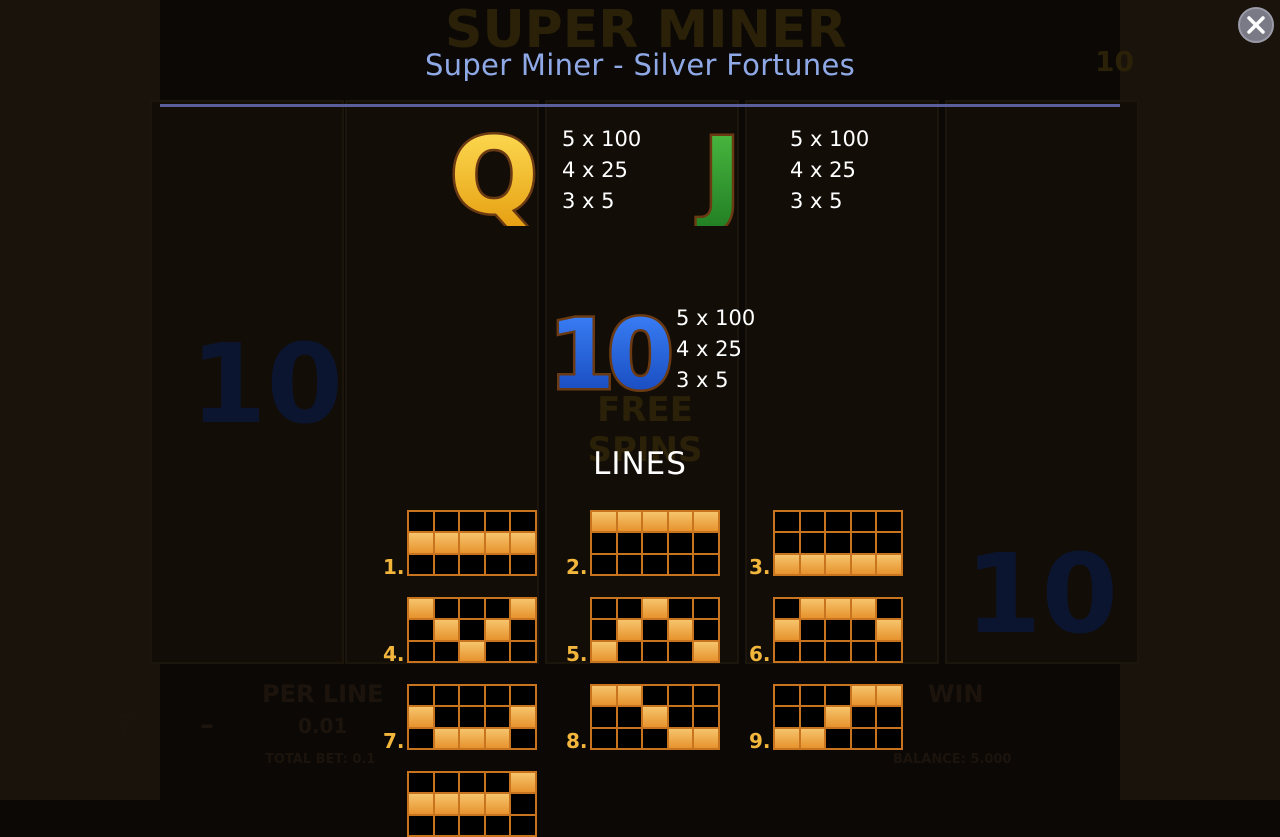 This screenshot has width=1280, height=837. What do you see at coordinates (829, 170) in the screenshot?
I see `symbol-j-paytable: 5 x 100 4 x 25 3 x 5` at bounding box center [829, 170].